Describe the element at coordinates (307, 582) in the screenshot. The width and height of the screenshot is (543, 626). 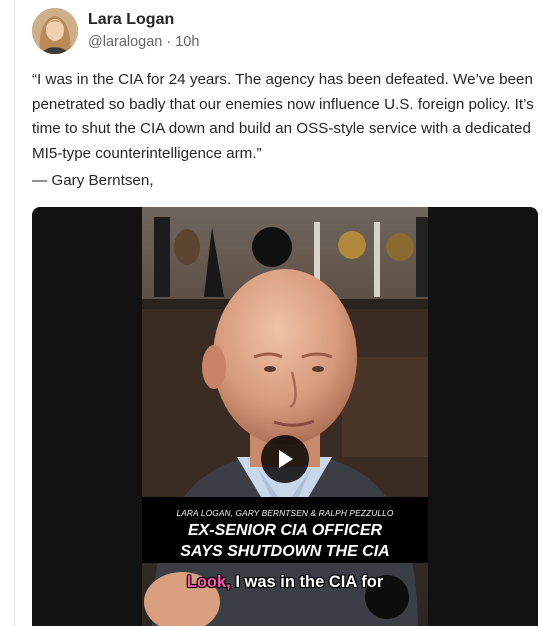
I see `caption-text: I was in the CIA for` at that location.